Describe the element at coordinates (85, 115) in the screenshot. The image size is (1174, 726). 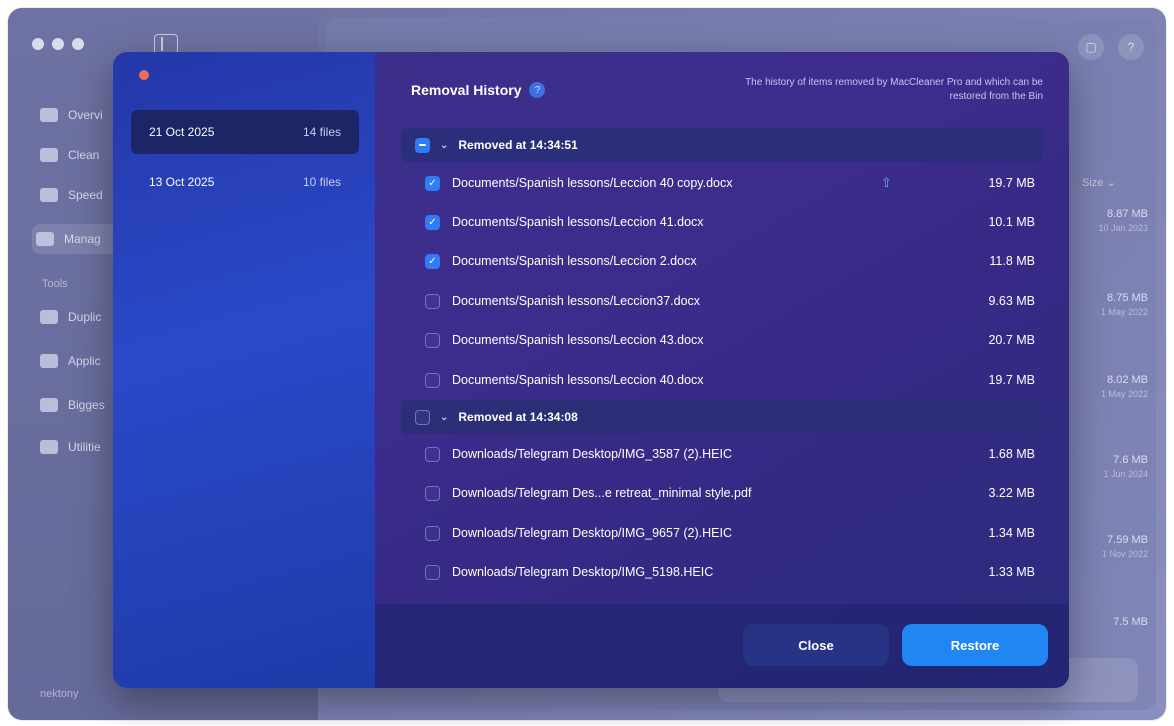
I see `sidebar-item-label: Overvi` at that location.